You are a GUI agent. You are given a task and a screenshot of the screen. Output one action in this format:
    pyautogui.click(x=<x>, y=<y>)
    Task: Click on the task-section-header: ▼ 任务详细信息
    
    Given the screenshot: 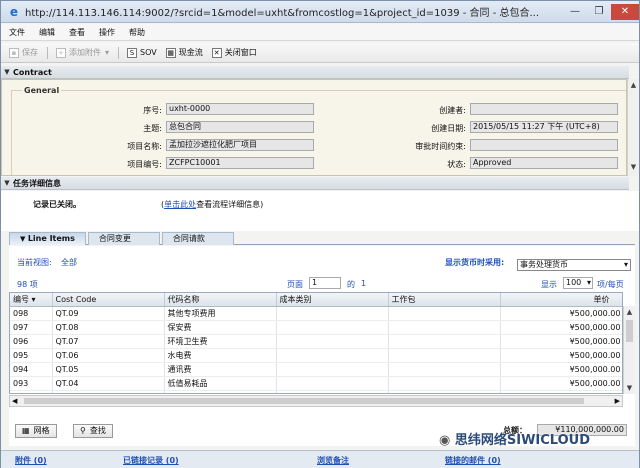 What is the action you would take?
    pyautogui.click(x=315, y=183)
    